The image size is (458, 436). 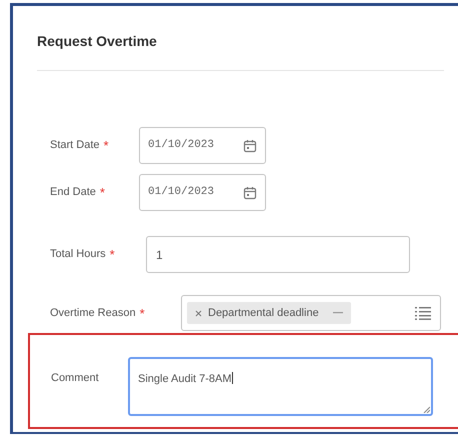 I want to click on field-label: Comment, so click(x=75, y=378).